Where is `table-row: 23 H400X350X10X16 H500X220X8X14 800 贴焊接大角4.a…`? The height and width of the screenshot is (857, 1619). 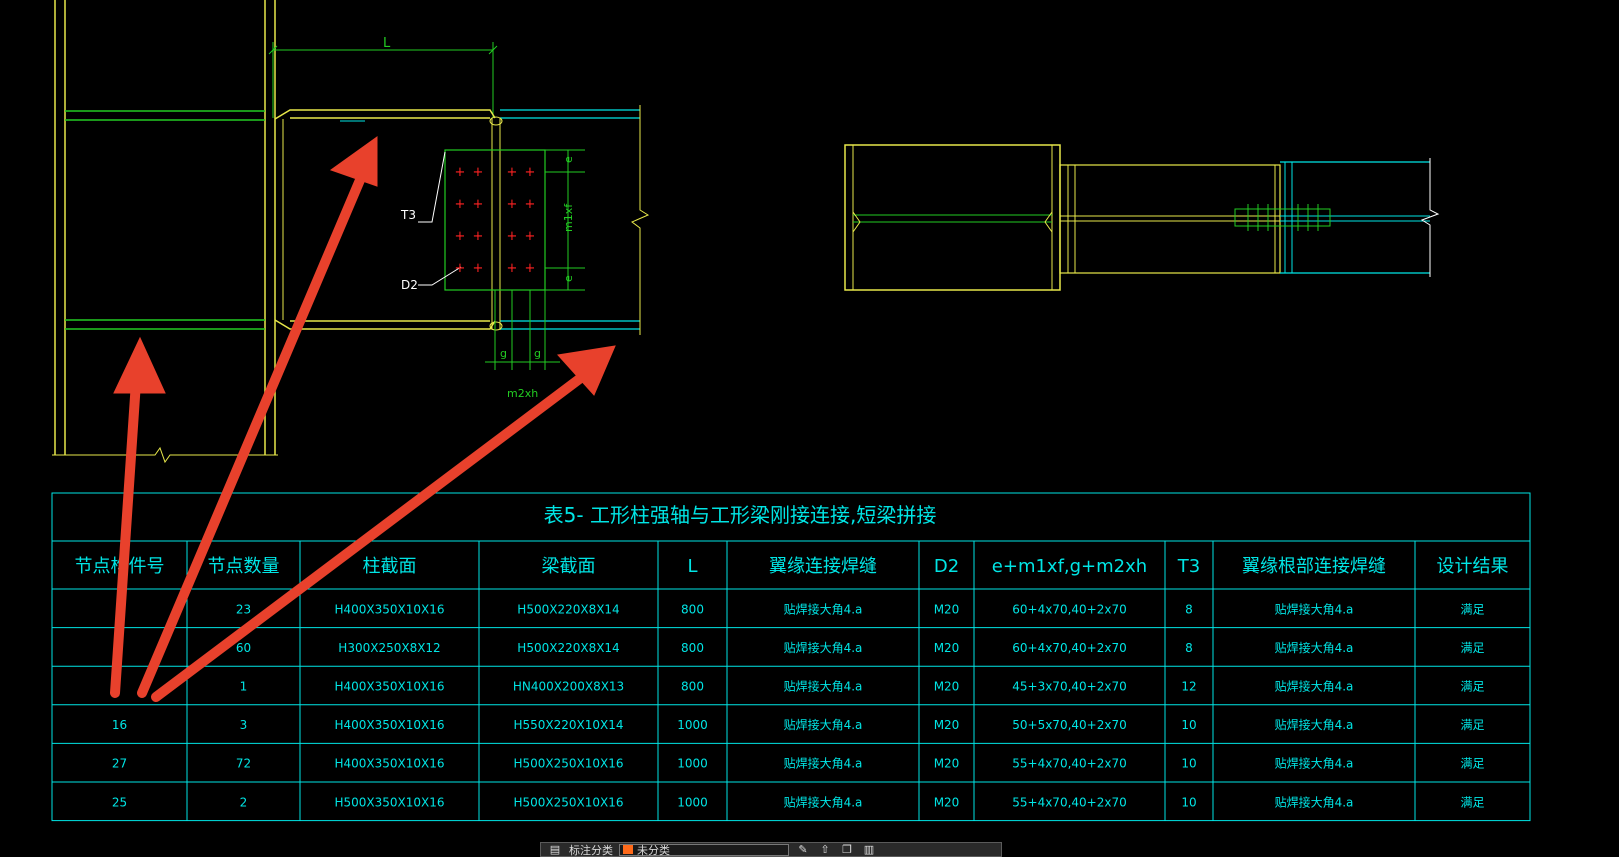
table-row: 23 H400X350X10X16 H500X220X8X14 800 贴焊接大角4.a… is located at coordinates (860, 608).